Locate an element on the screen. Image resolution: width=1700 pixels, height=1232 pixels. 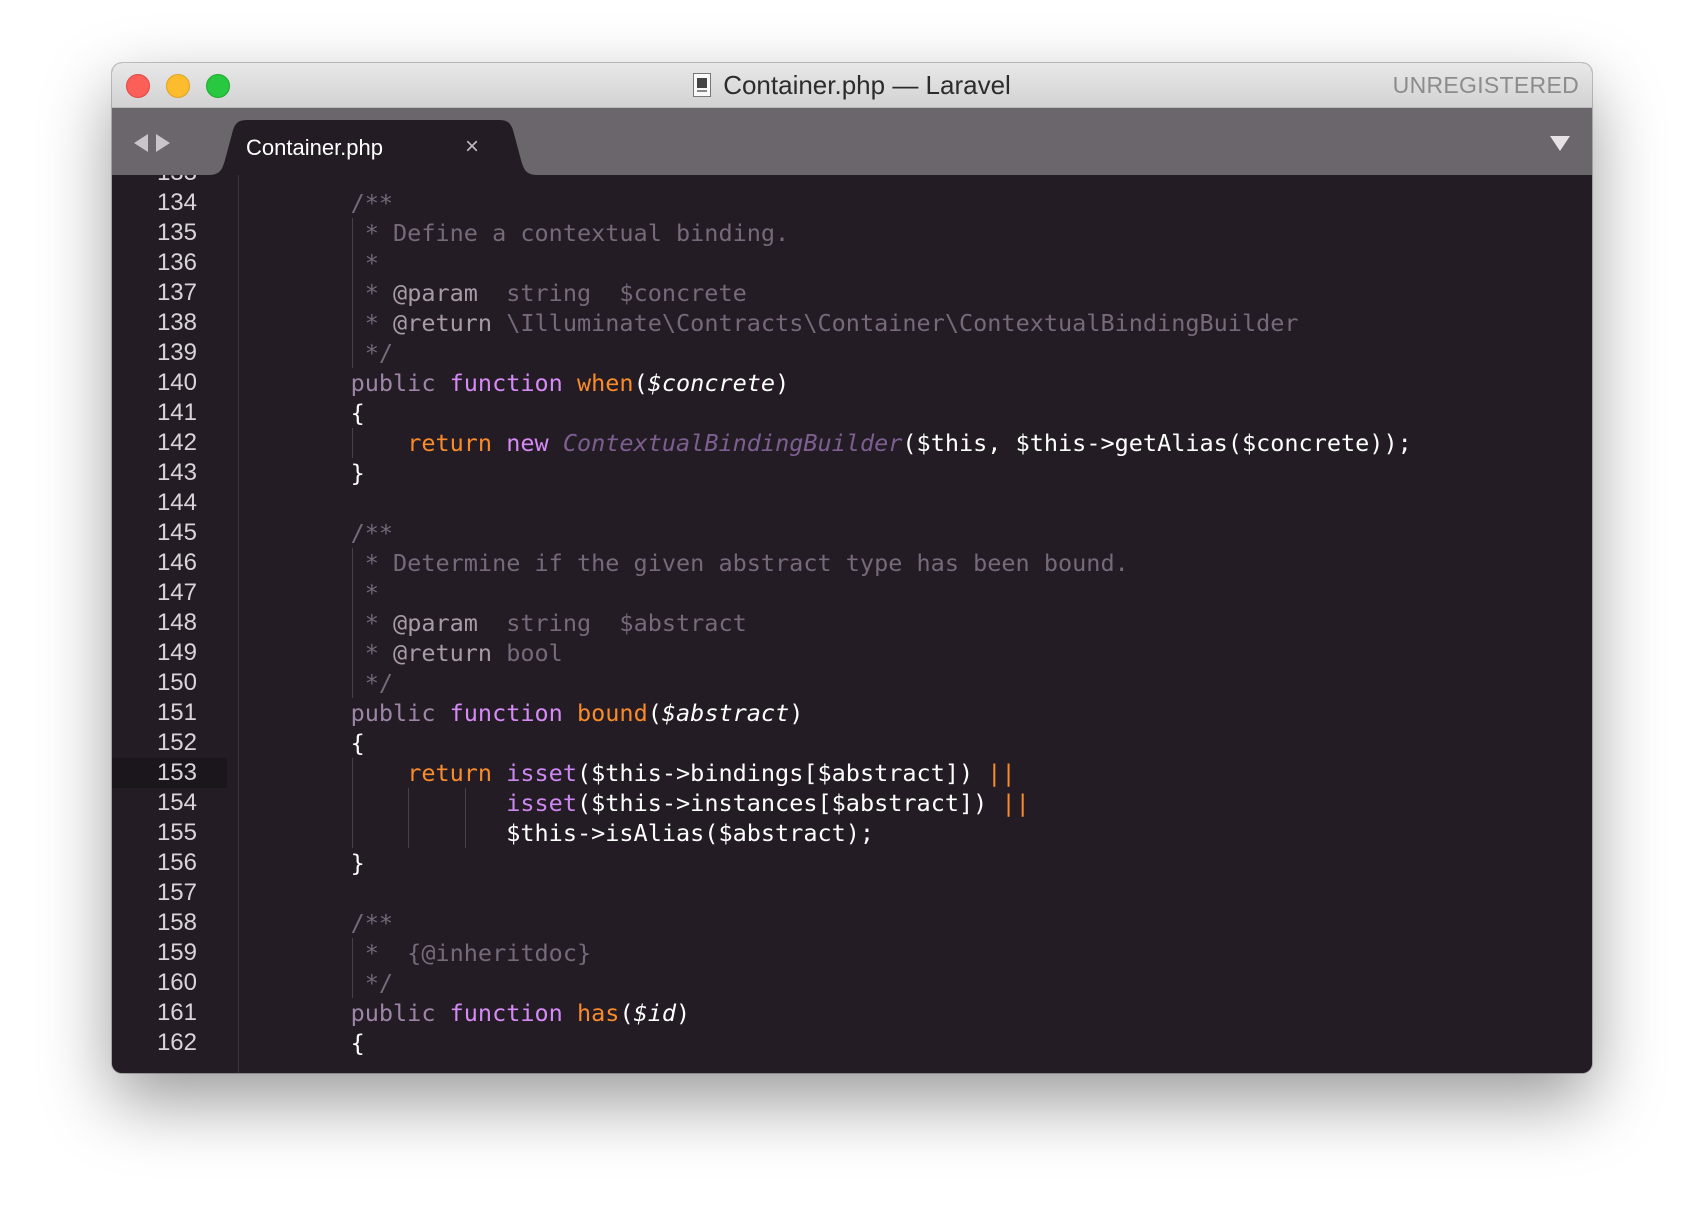
code-line: 135 * Define a contextual binding. is located at coordinates (852, 233).